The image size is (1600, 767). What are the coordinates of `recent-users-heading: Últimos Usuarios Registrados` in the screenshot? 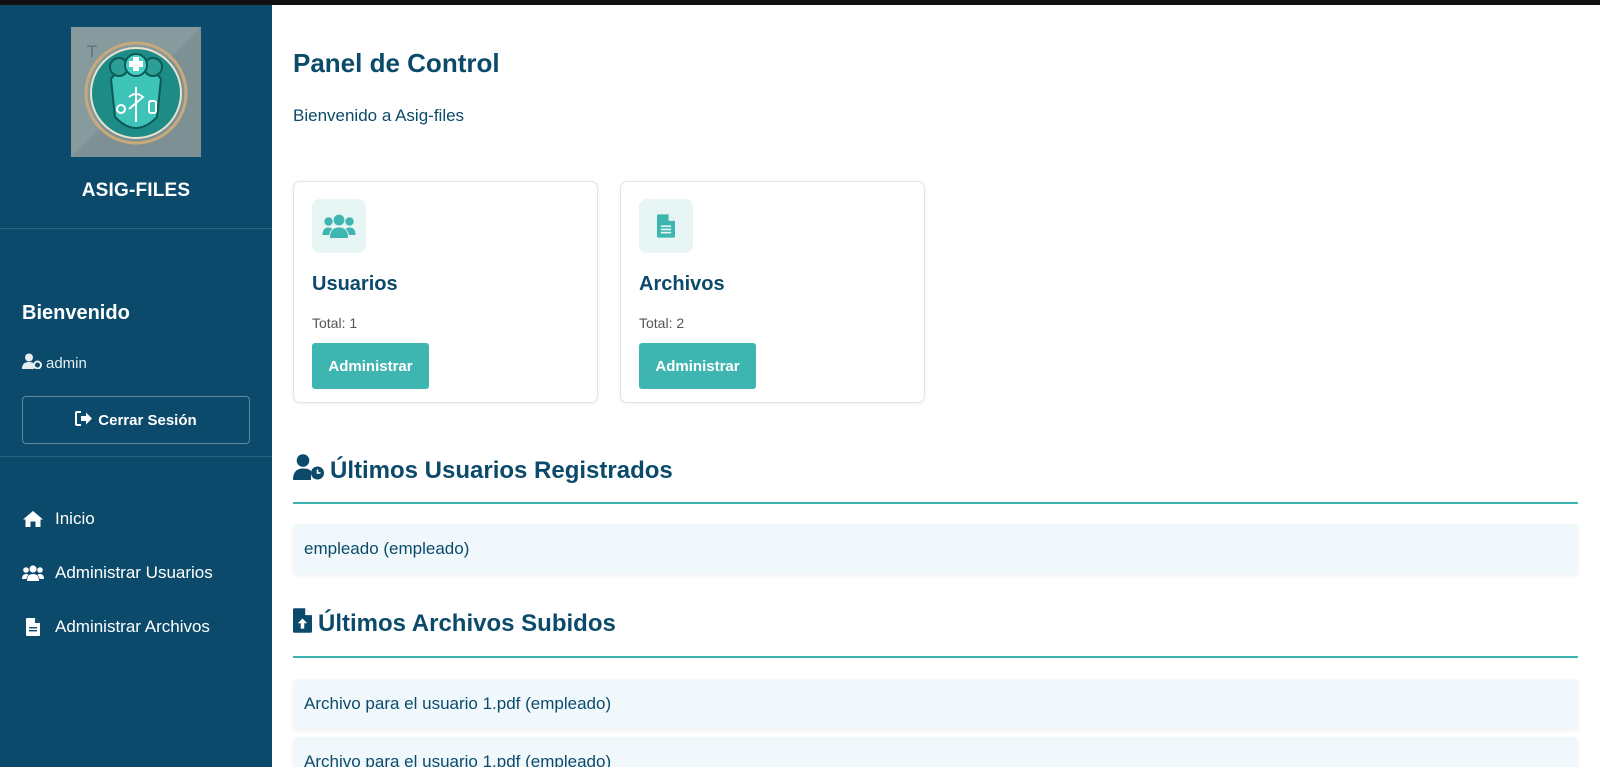 It's located at (483, 470).